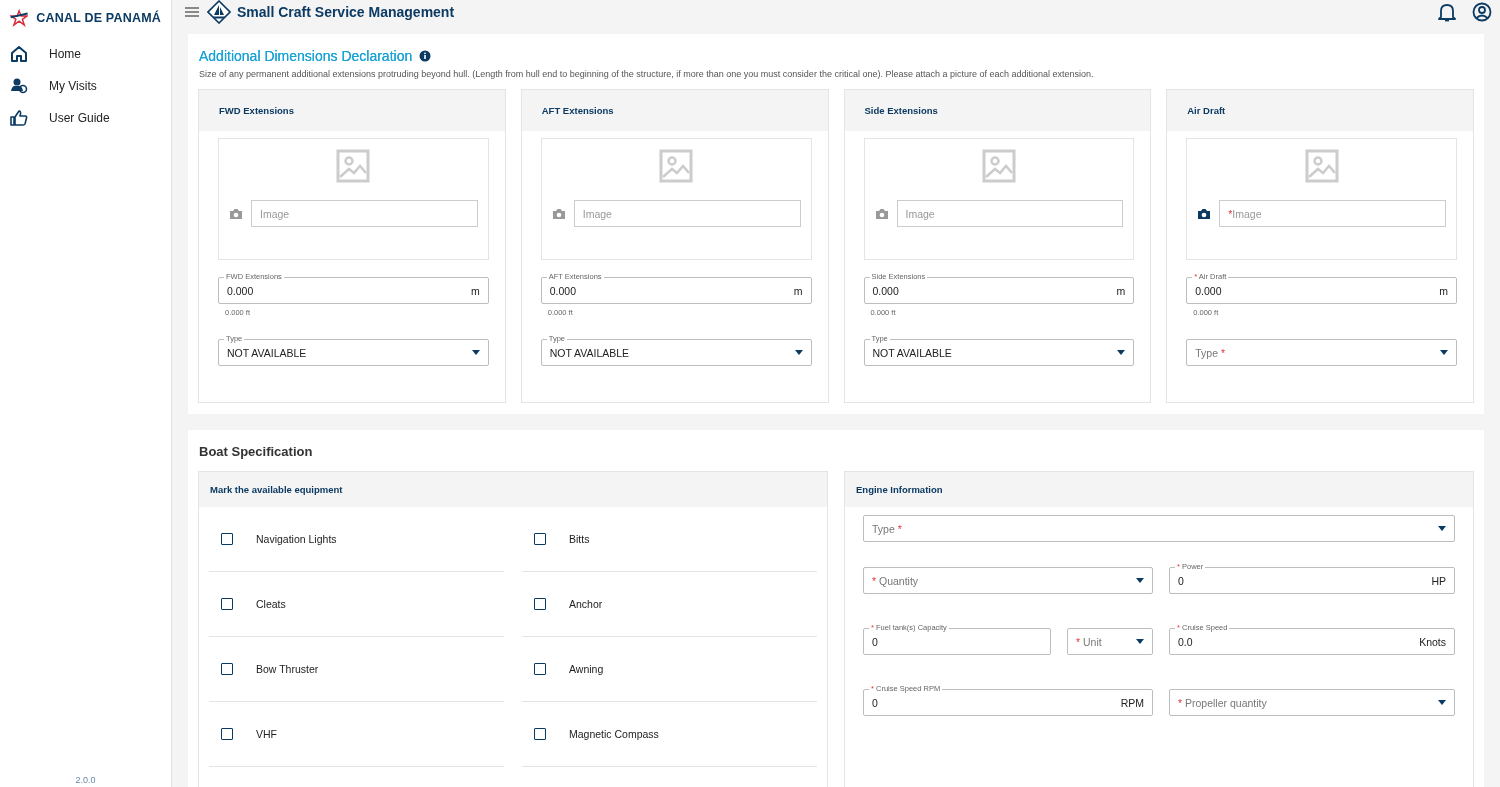  I want to click on card-header: Side Extensions, so click(997, 110).